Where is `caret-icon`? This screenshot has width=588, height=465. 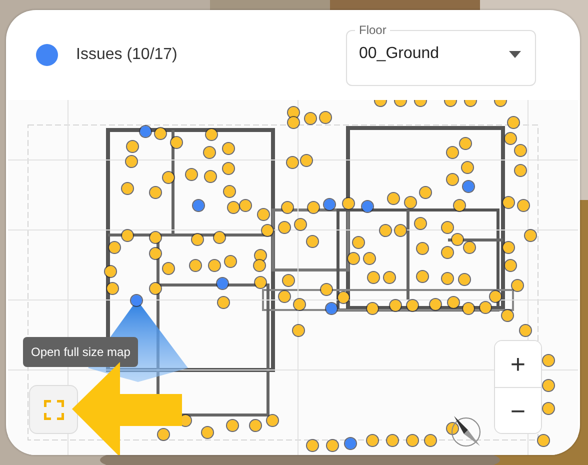 caret-icon is located at coordinates (515, 54).